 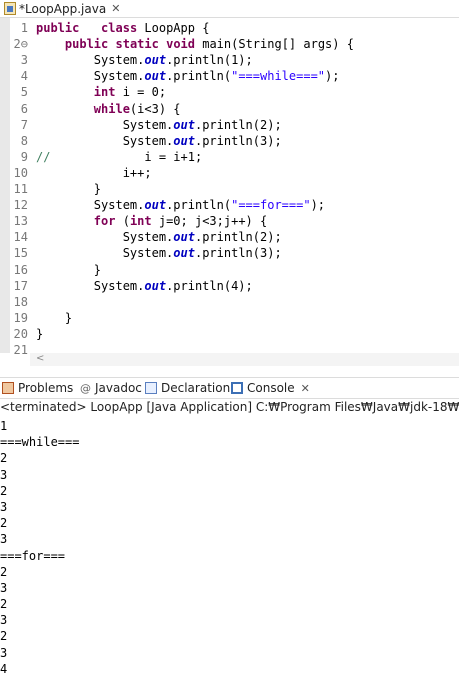 I want to click on code-line: 14 System.out.println(2);, so click(x=229, y=237).